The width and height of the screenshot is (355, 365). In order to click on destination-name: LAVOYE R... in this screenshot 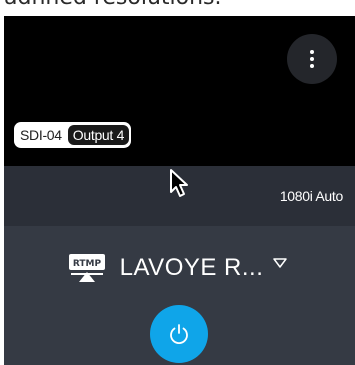, I will do `click(192, 268)`.